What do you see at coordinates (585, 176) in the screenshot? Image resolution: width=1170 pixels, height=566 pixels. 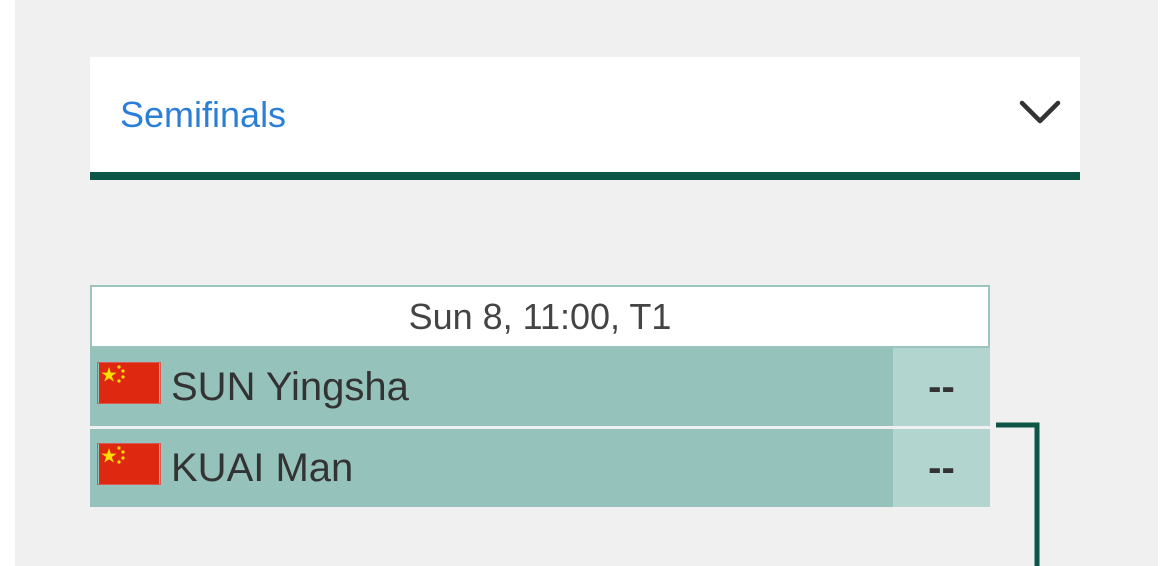 I see `round-dropdown-underline` at bounding box center [585, 176].